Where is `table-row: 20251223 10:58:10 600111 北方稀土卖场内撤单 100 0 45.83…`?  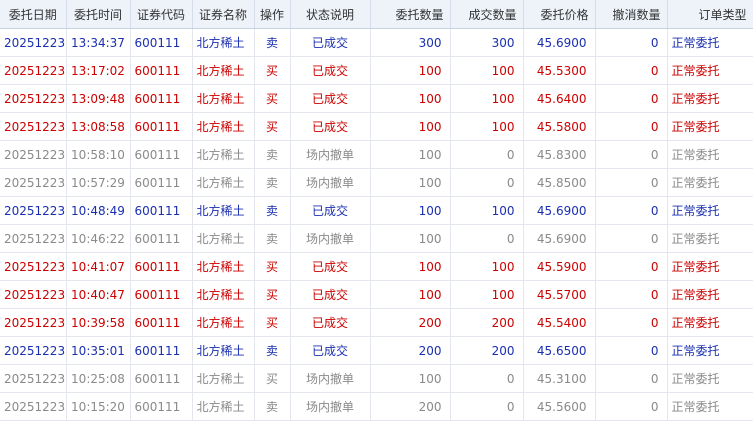 table-row: 20251223 10:58:10 600111 北方稀土卖场内撤单 100 0 45.83… is located at coordinates (376, 154).